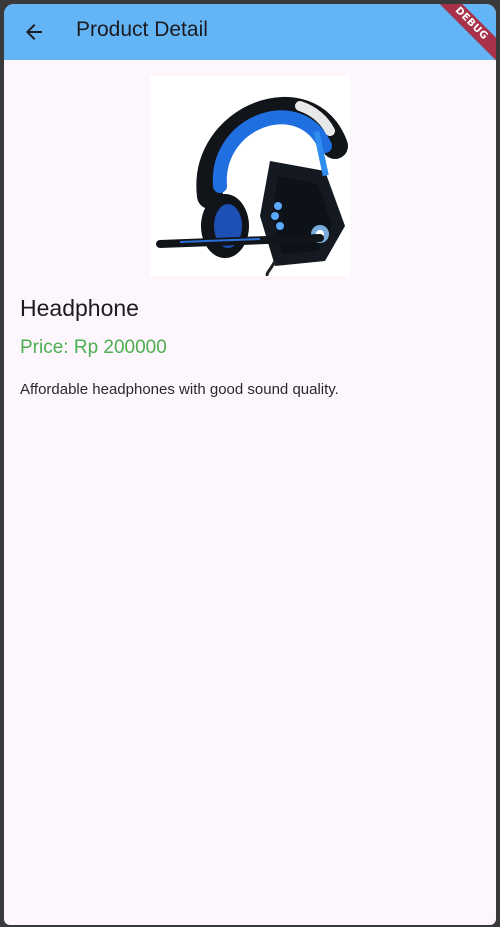 The width and height of the screenshot is (500, 927). I want to click on app-bar: Product Detail DEBUG, so click(250, 36).